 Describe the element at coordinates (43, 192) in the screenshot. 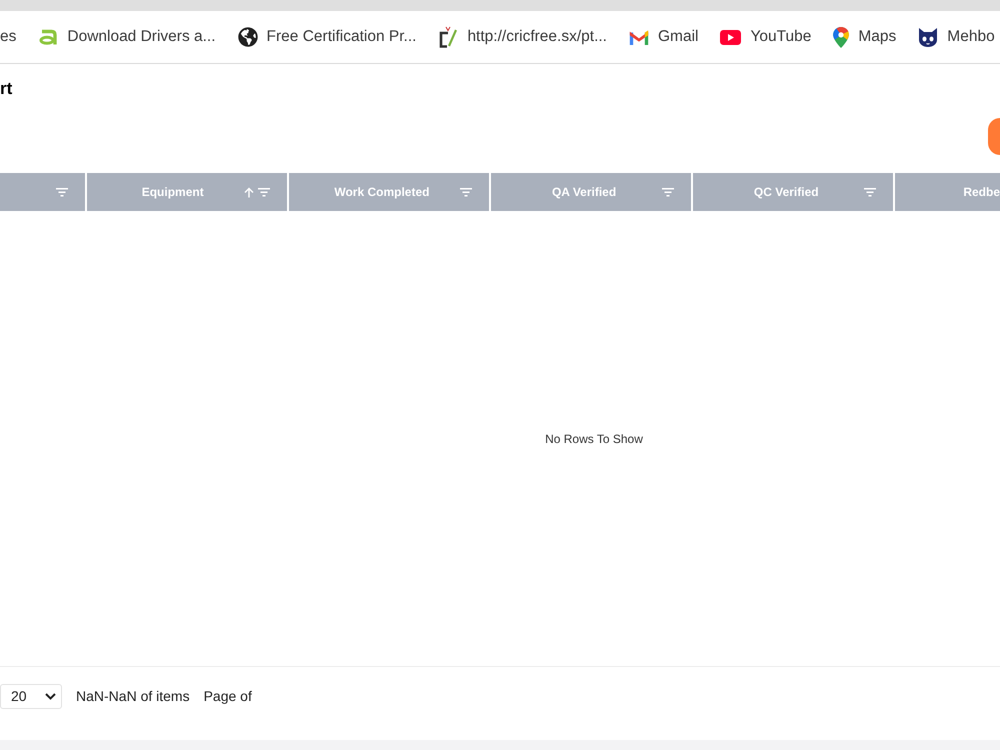

I see `column-header` at that location.